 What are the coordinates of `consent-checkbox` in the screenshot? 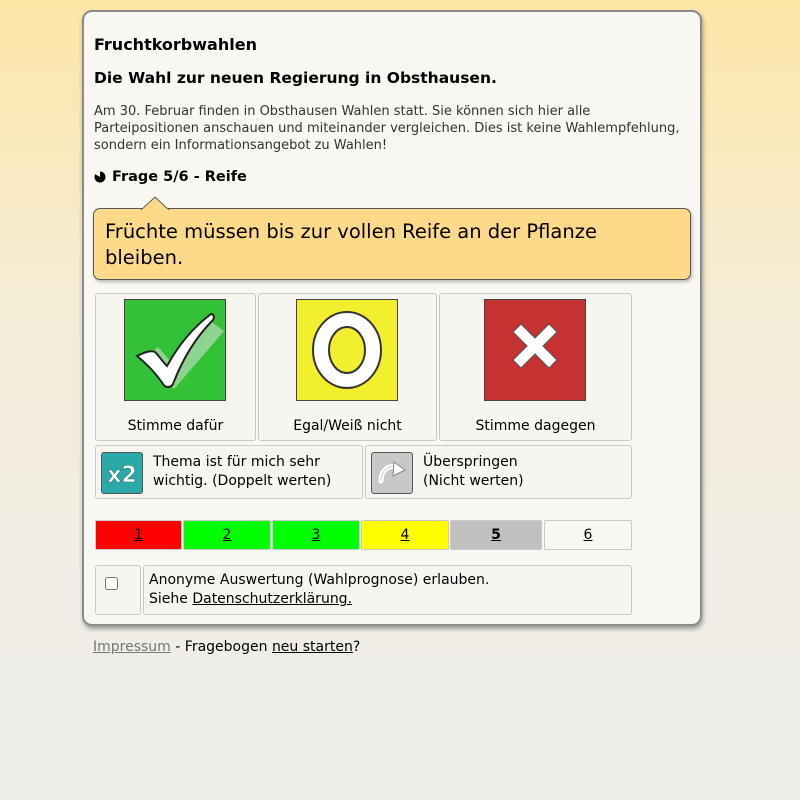 It's located at (111, 583).